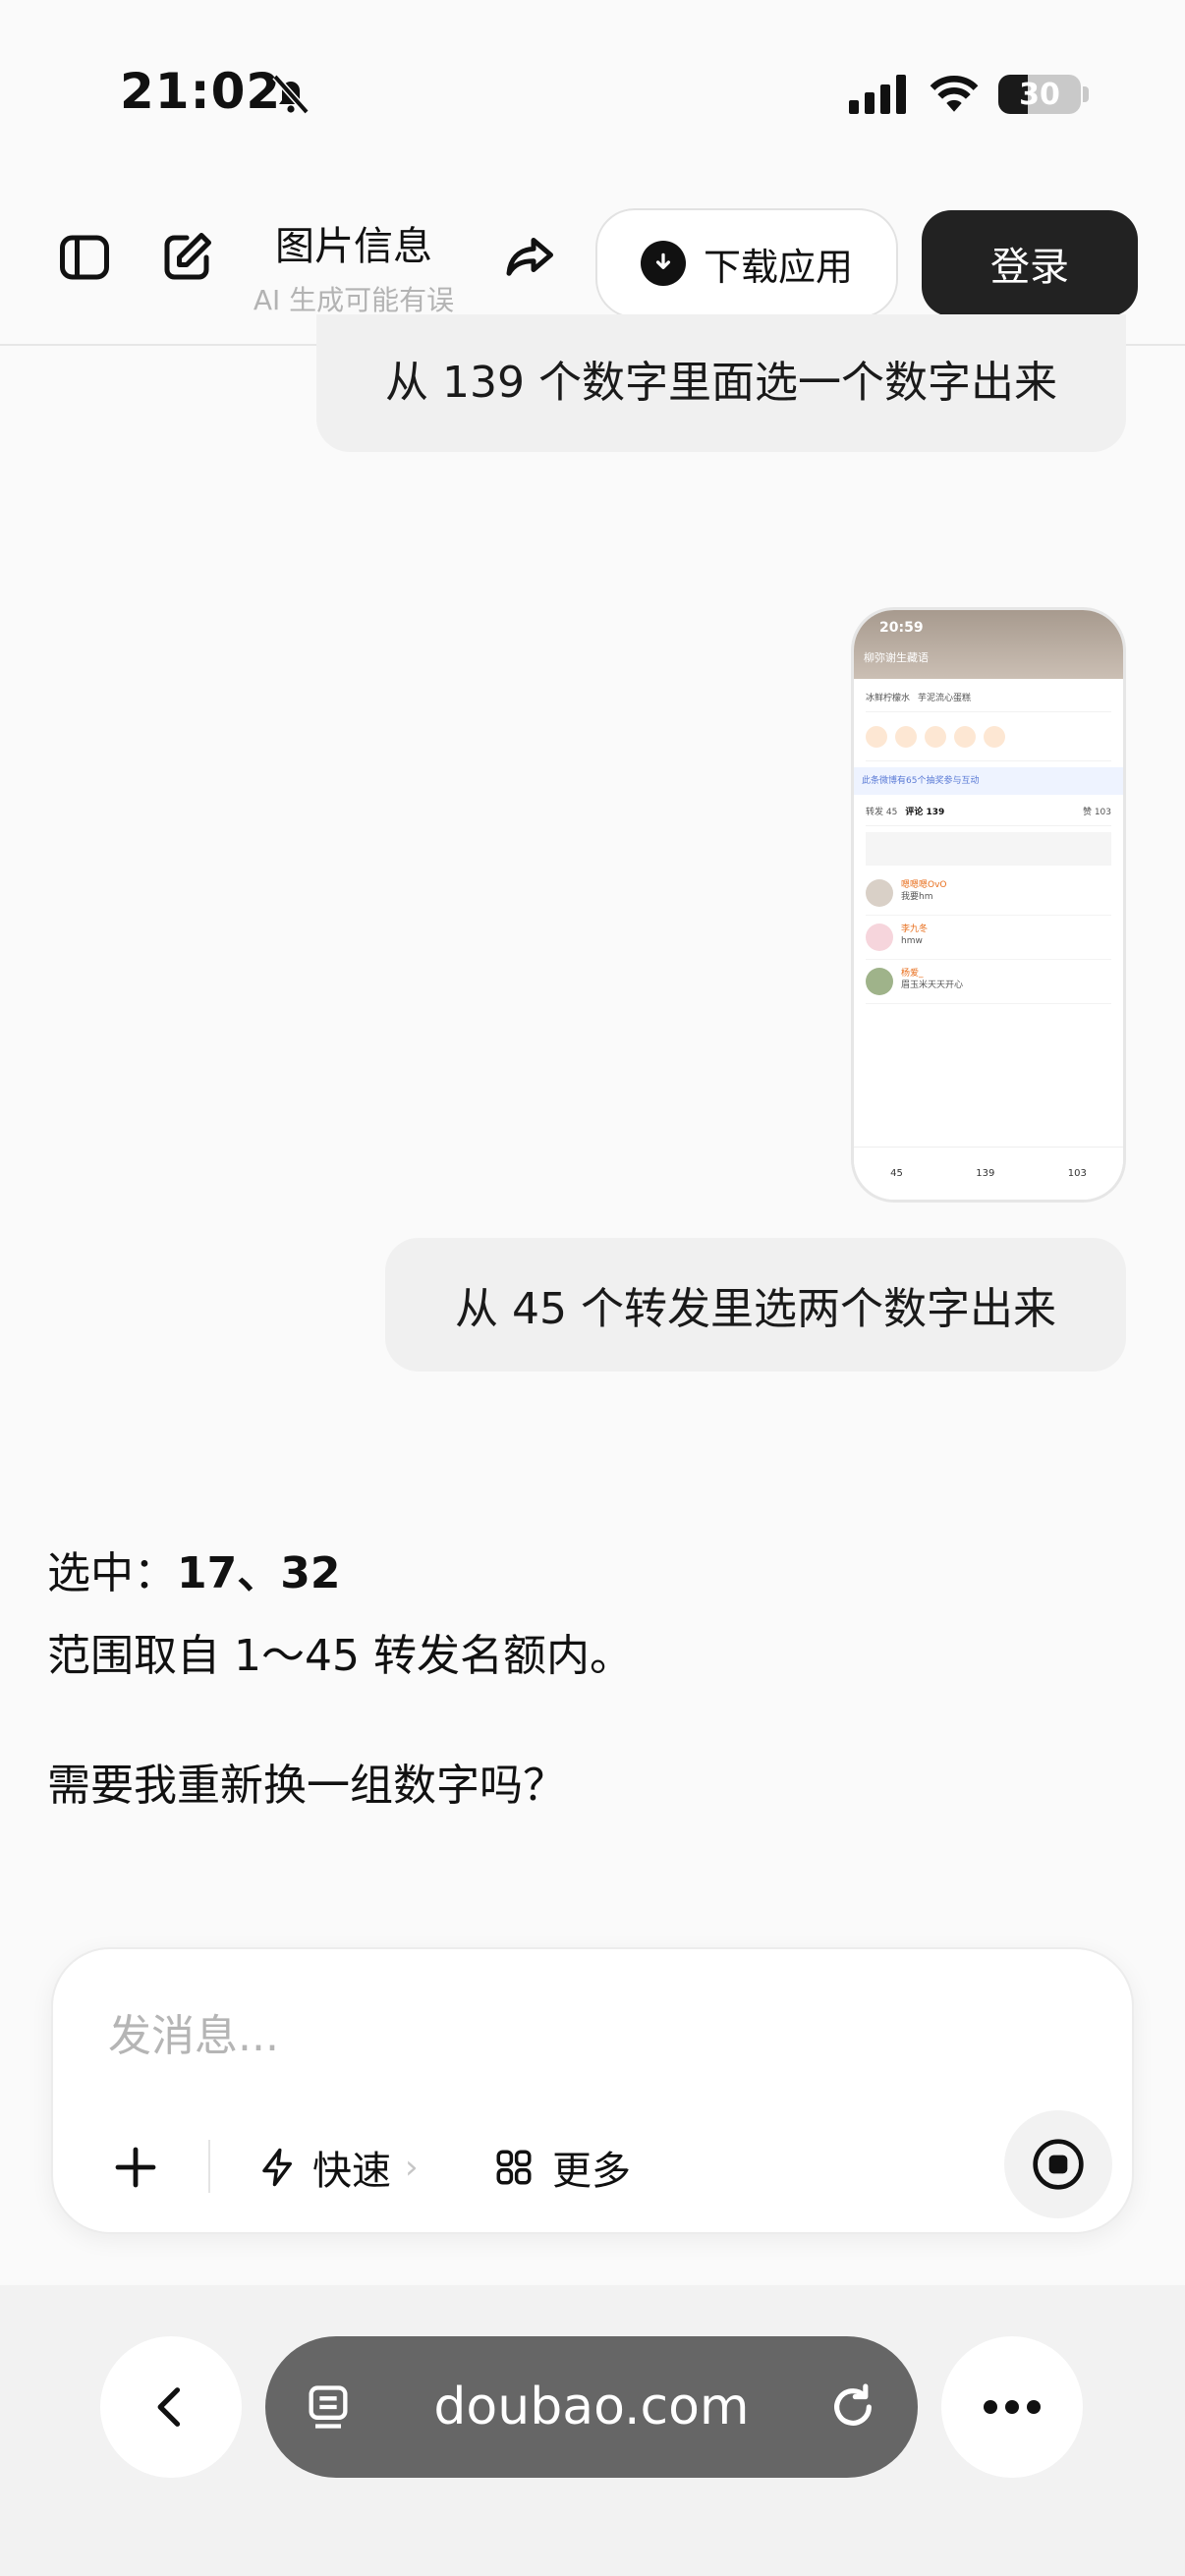 The width and height of the screenshot is (1185, 2576). I want to click on battery-indicator: 30, so click(1040, 94).